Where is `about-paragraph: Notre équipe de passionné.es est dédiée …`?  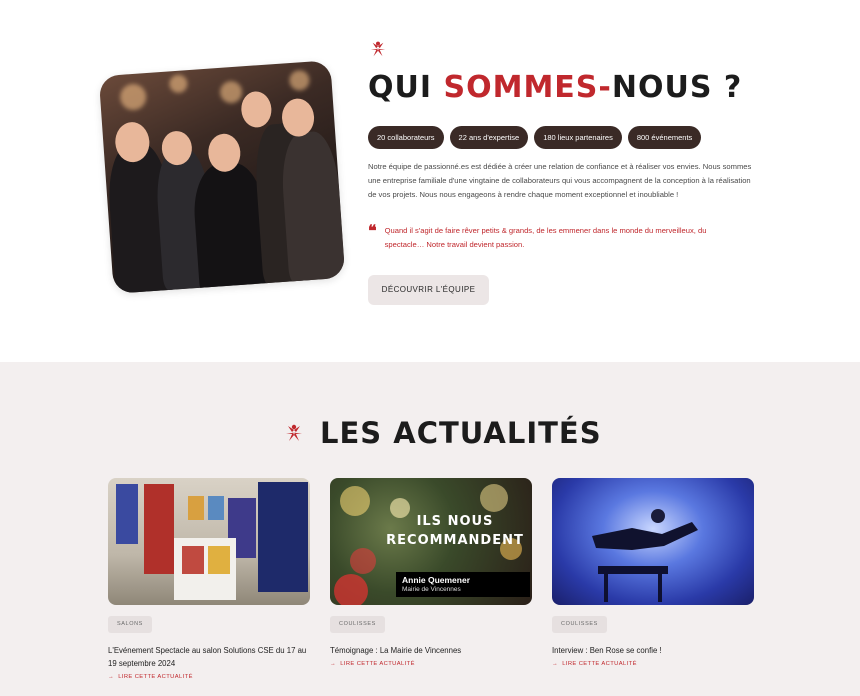 about-paragraph: Notre équipe de passionné.es est dédiée … is located at coordinates (560, 180).